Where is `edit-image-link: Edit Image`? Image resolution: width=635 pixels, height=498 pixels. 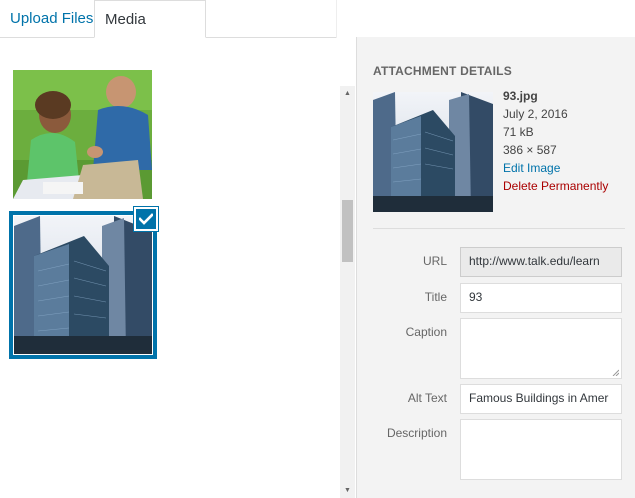
edit-image-link: Edit Image is located at coordinates (568, 168).